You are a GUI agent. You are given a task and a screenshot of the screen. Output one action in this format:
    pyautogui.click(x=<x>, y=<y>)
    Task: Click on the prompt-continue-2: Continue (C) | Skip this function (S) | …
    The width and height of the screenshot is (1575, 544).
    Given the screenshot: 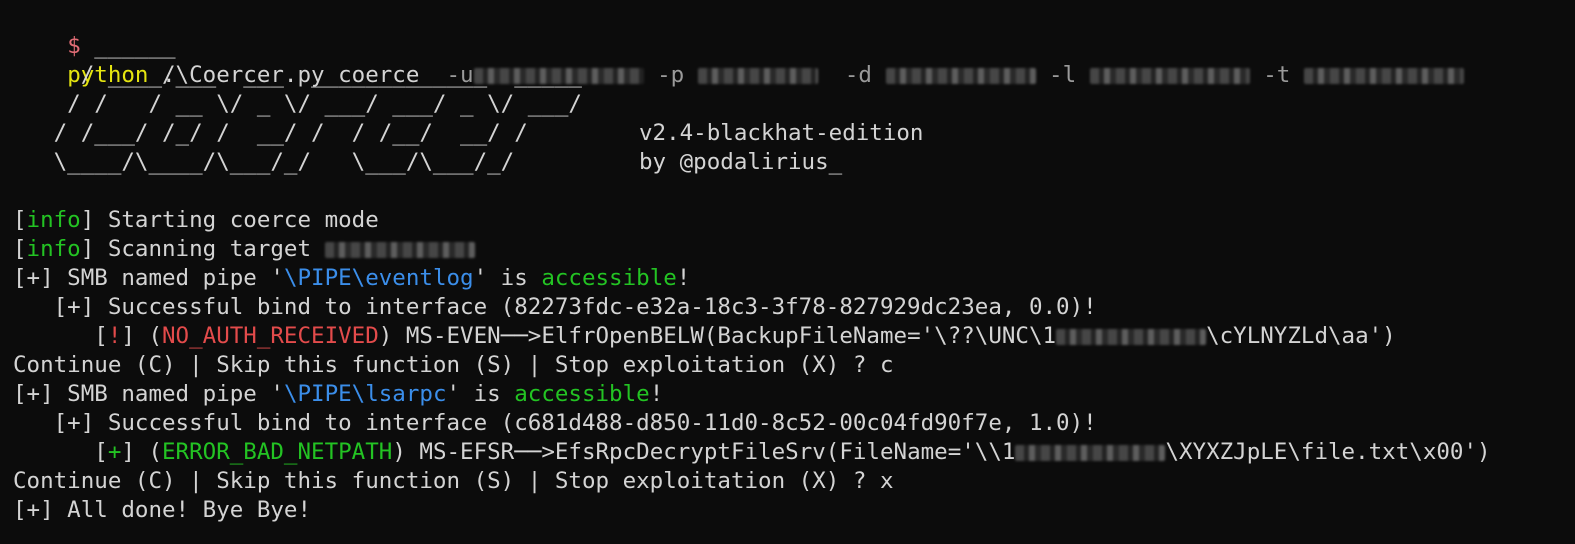 What is the action you would take?
    pyautogui.click(x=453, y=481)
    